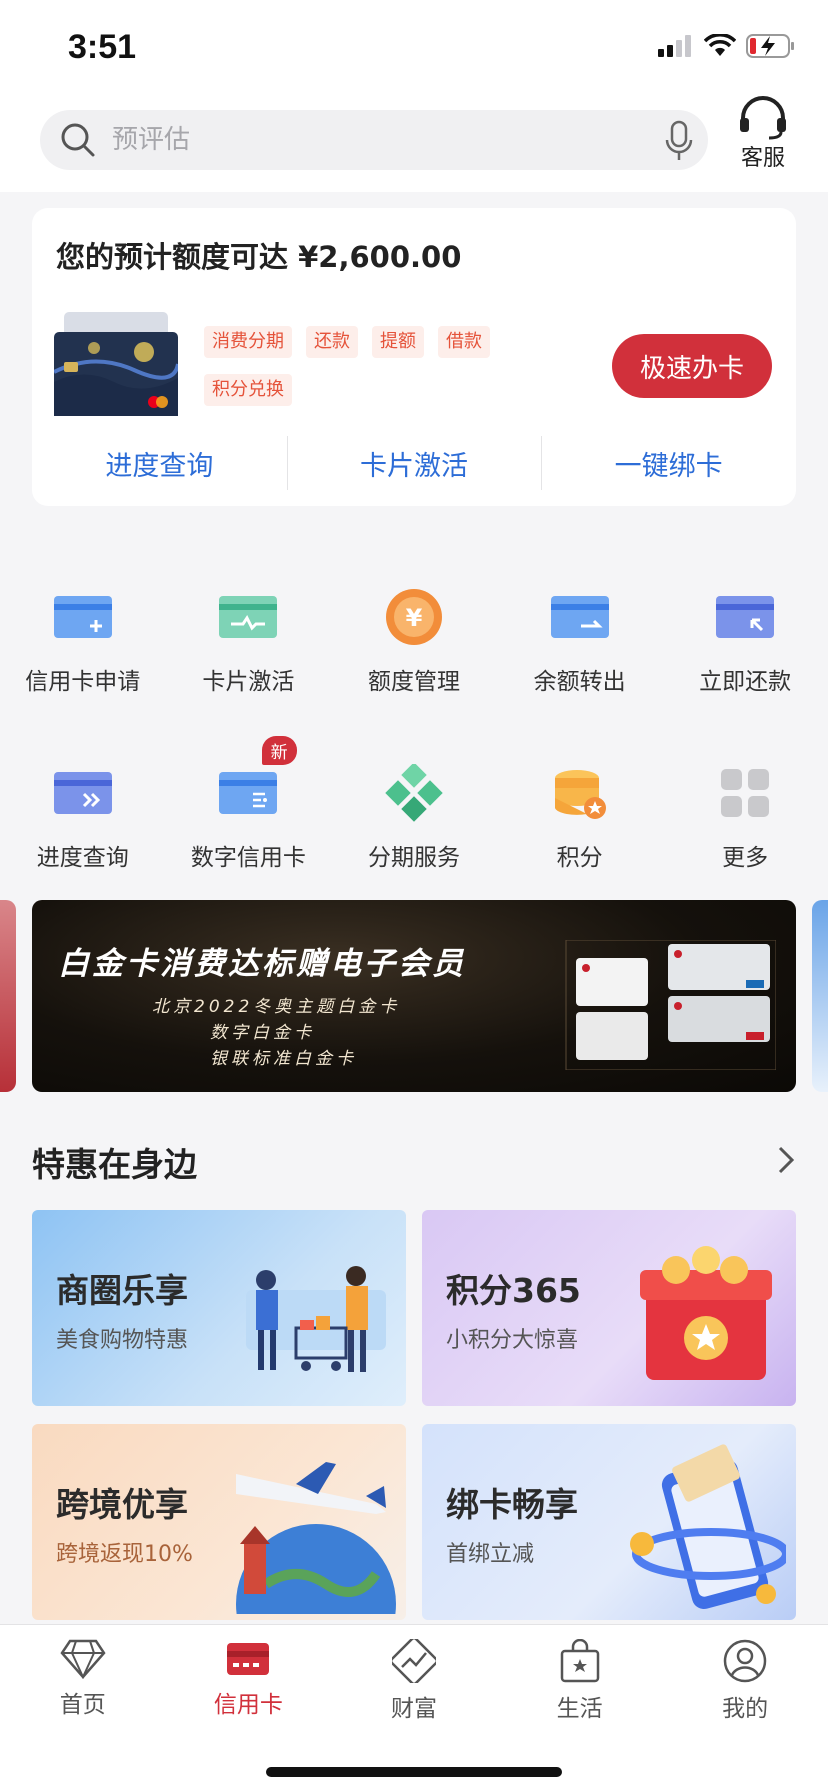 This screenshot has width=828, height=1792. What do you see at coordinates (8, 996) in the screenshot?
I see `banner-prev-peek` at bounding box center [8, 996].